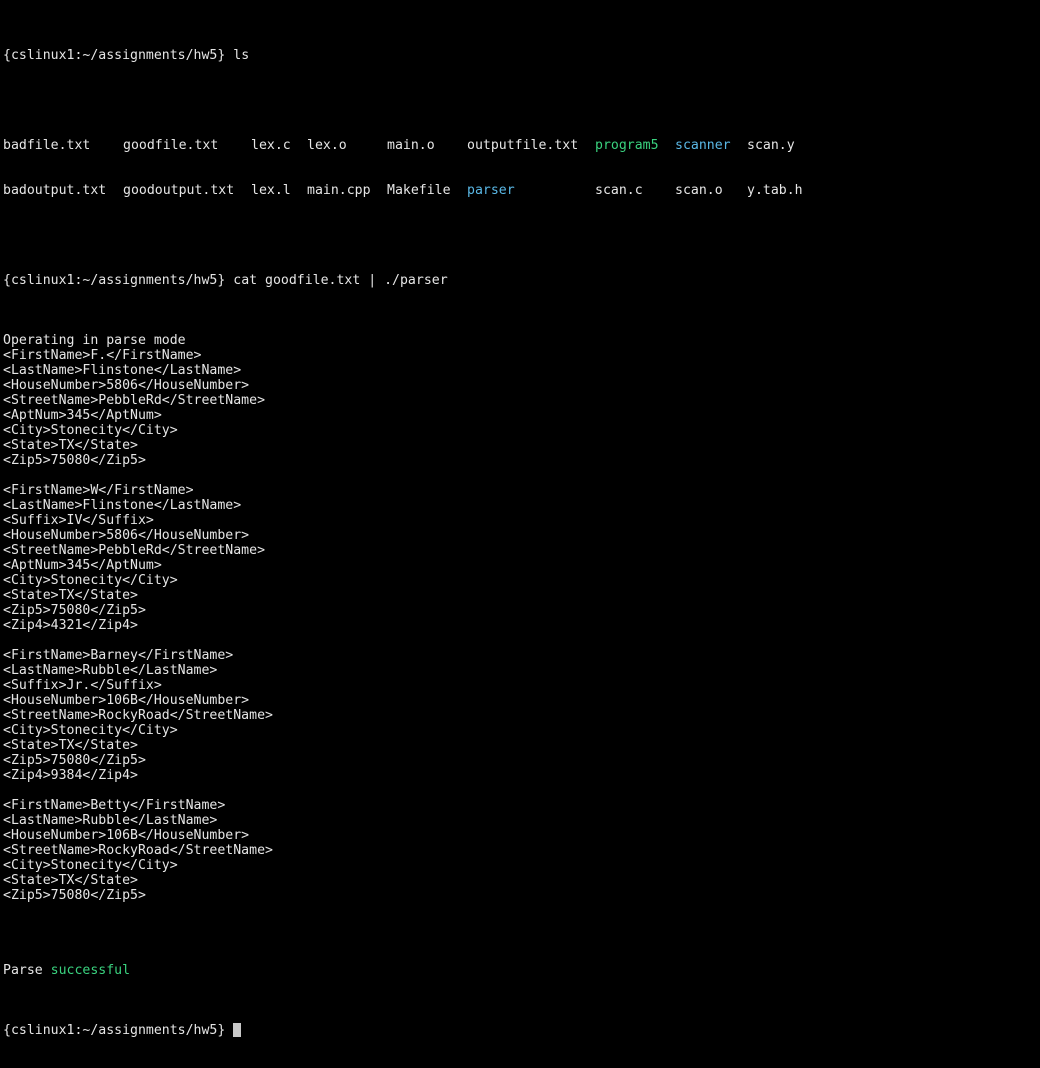  What do you see at coordinates (102, 355) in the screenshot?
I see `output-line: <FirstName>F.</FirstName>` at bounding box center [102, 355].